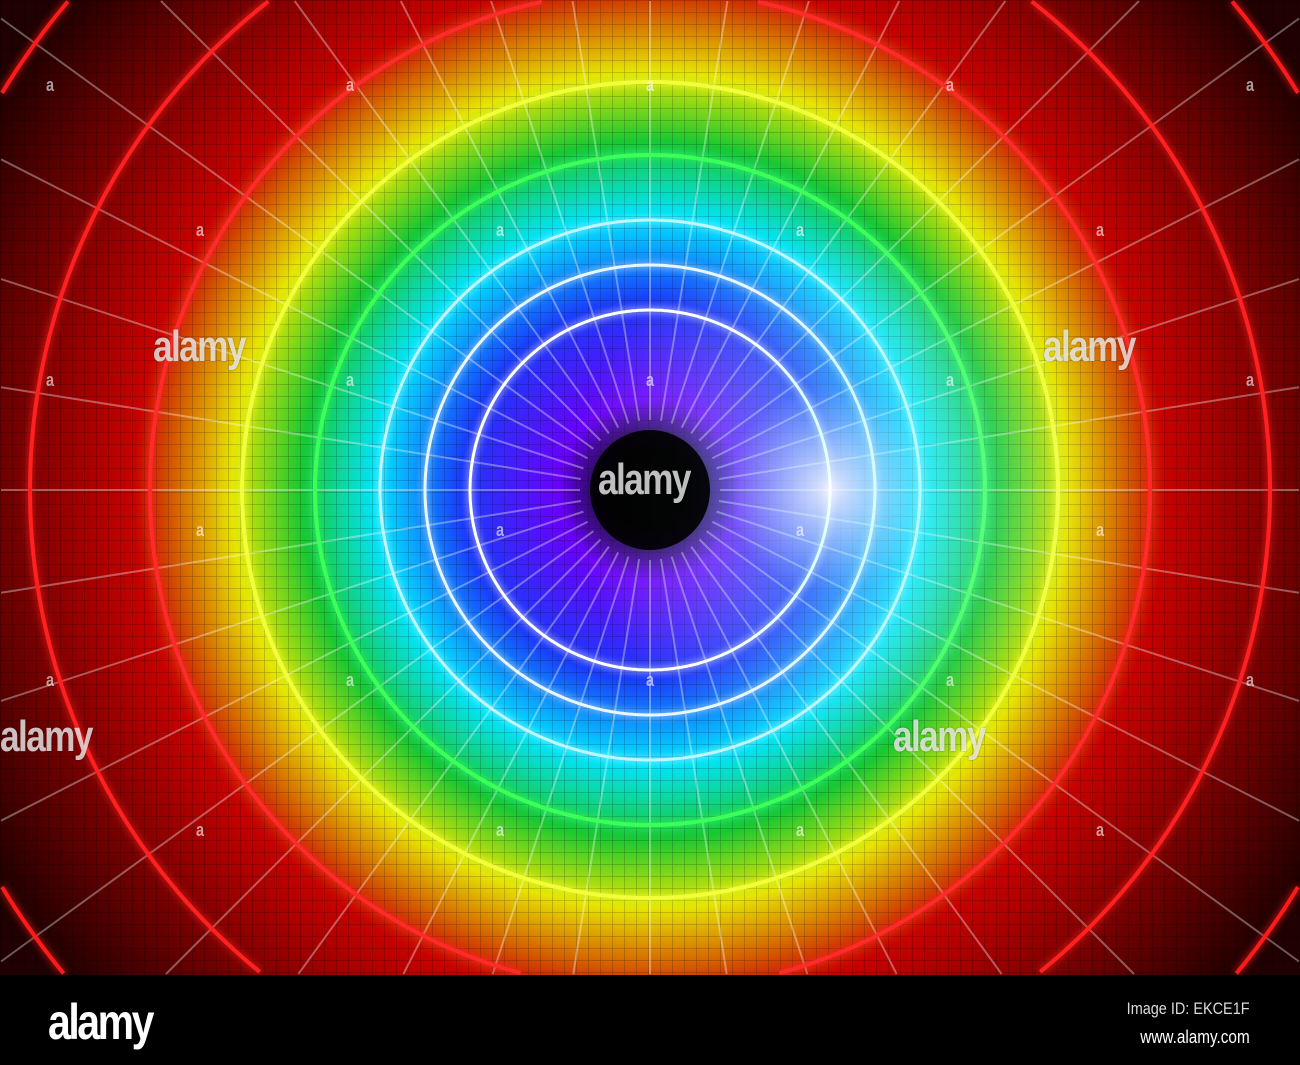 Image resolution: width=1300 pixels, height=1065 pixels. I want to click on image-id: Image ID: EKCE1F, so click(1188, 1008).